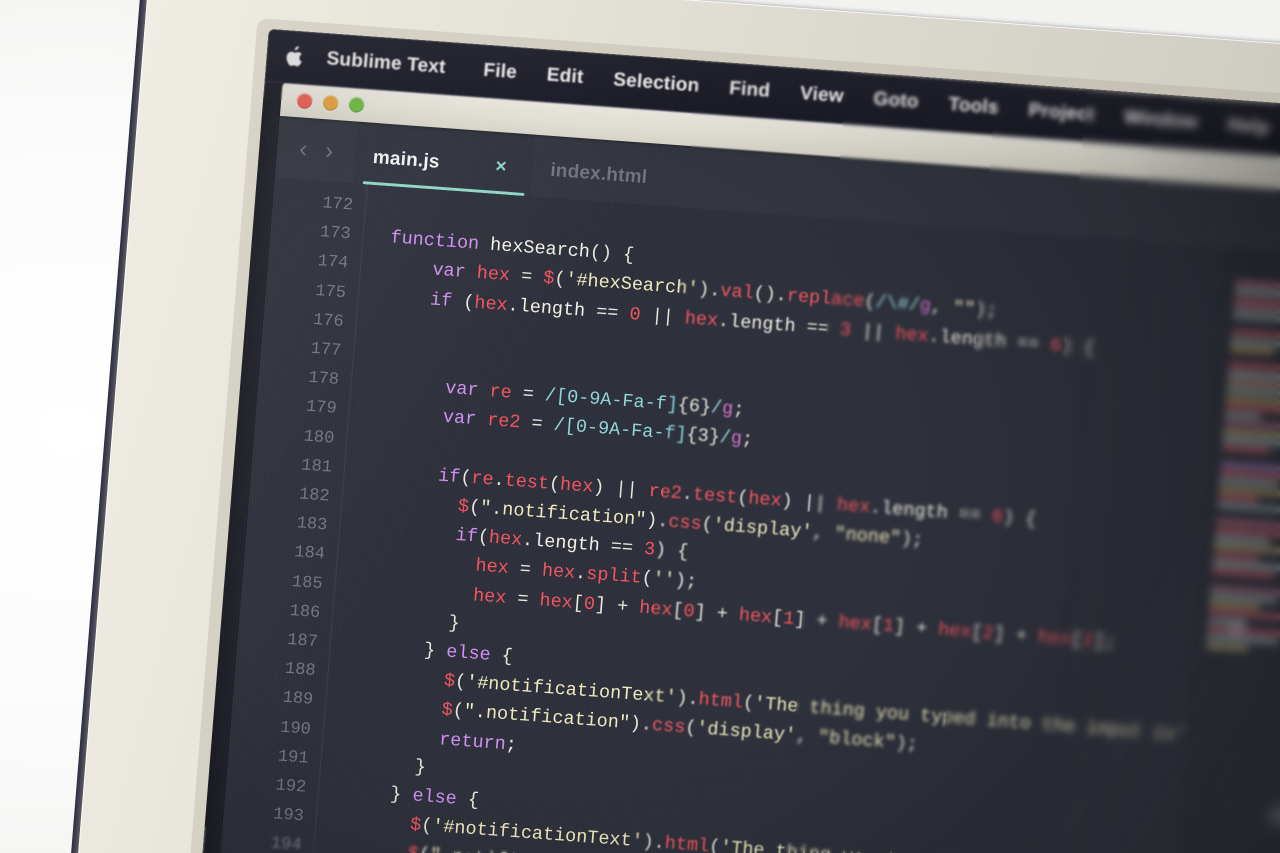 This screenshot has width=1280, height=853. Describe the element at coordinates (974, 107) in the screenshot. I see `menu-item-tools: Tools` at that location.